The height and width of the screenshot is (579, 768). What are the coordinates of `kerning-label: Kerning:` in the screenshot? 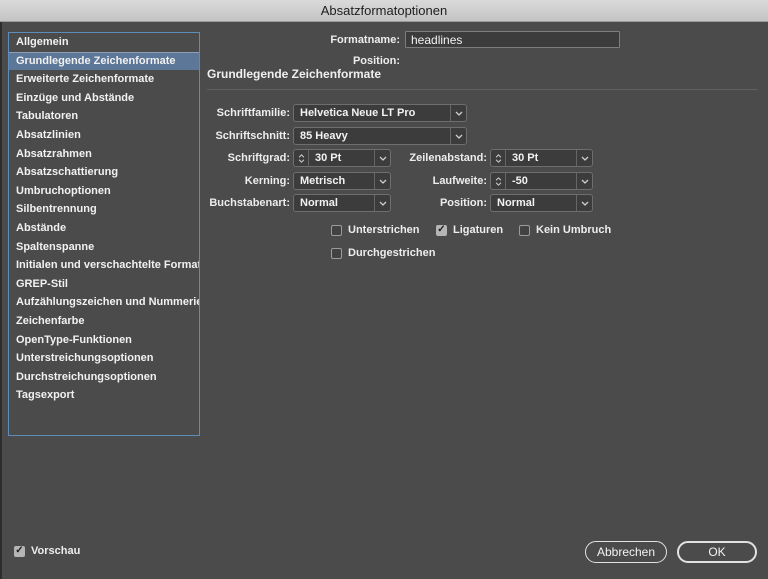 It's located at (267, 181).